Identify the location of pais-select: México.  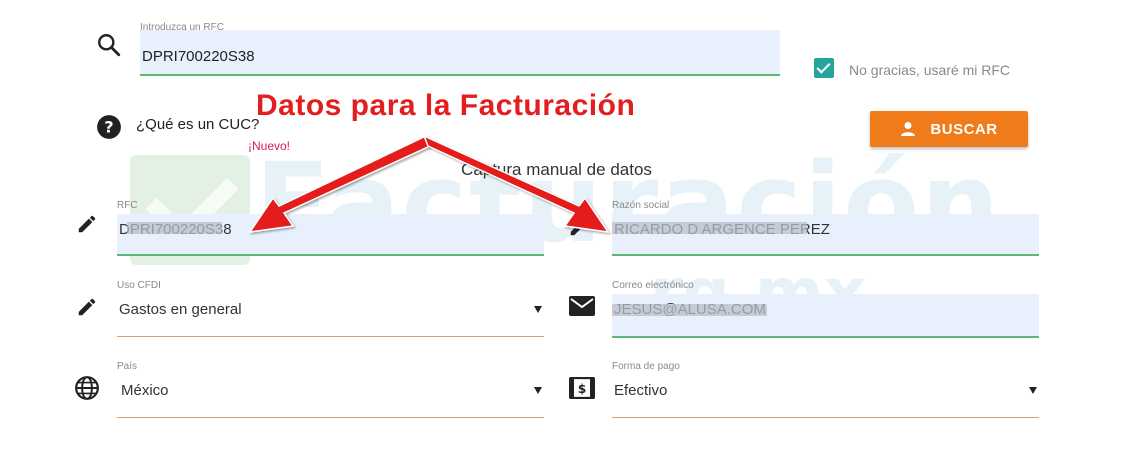
(330, 396).